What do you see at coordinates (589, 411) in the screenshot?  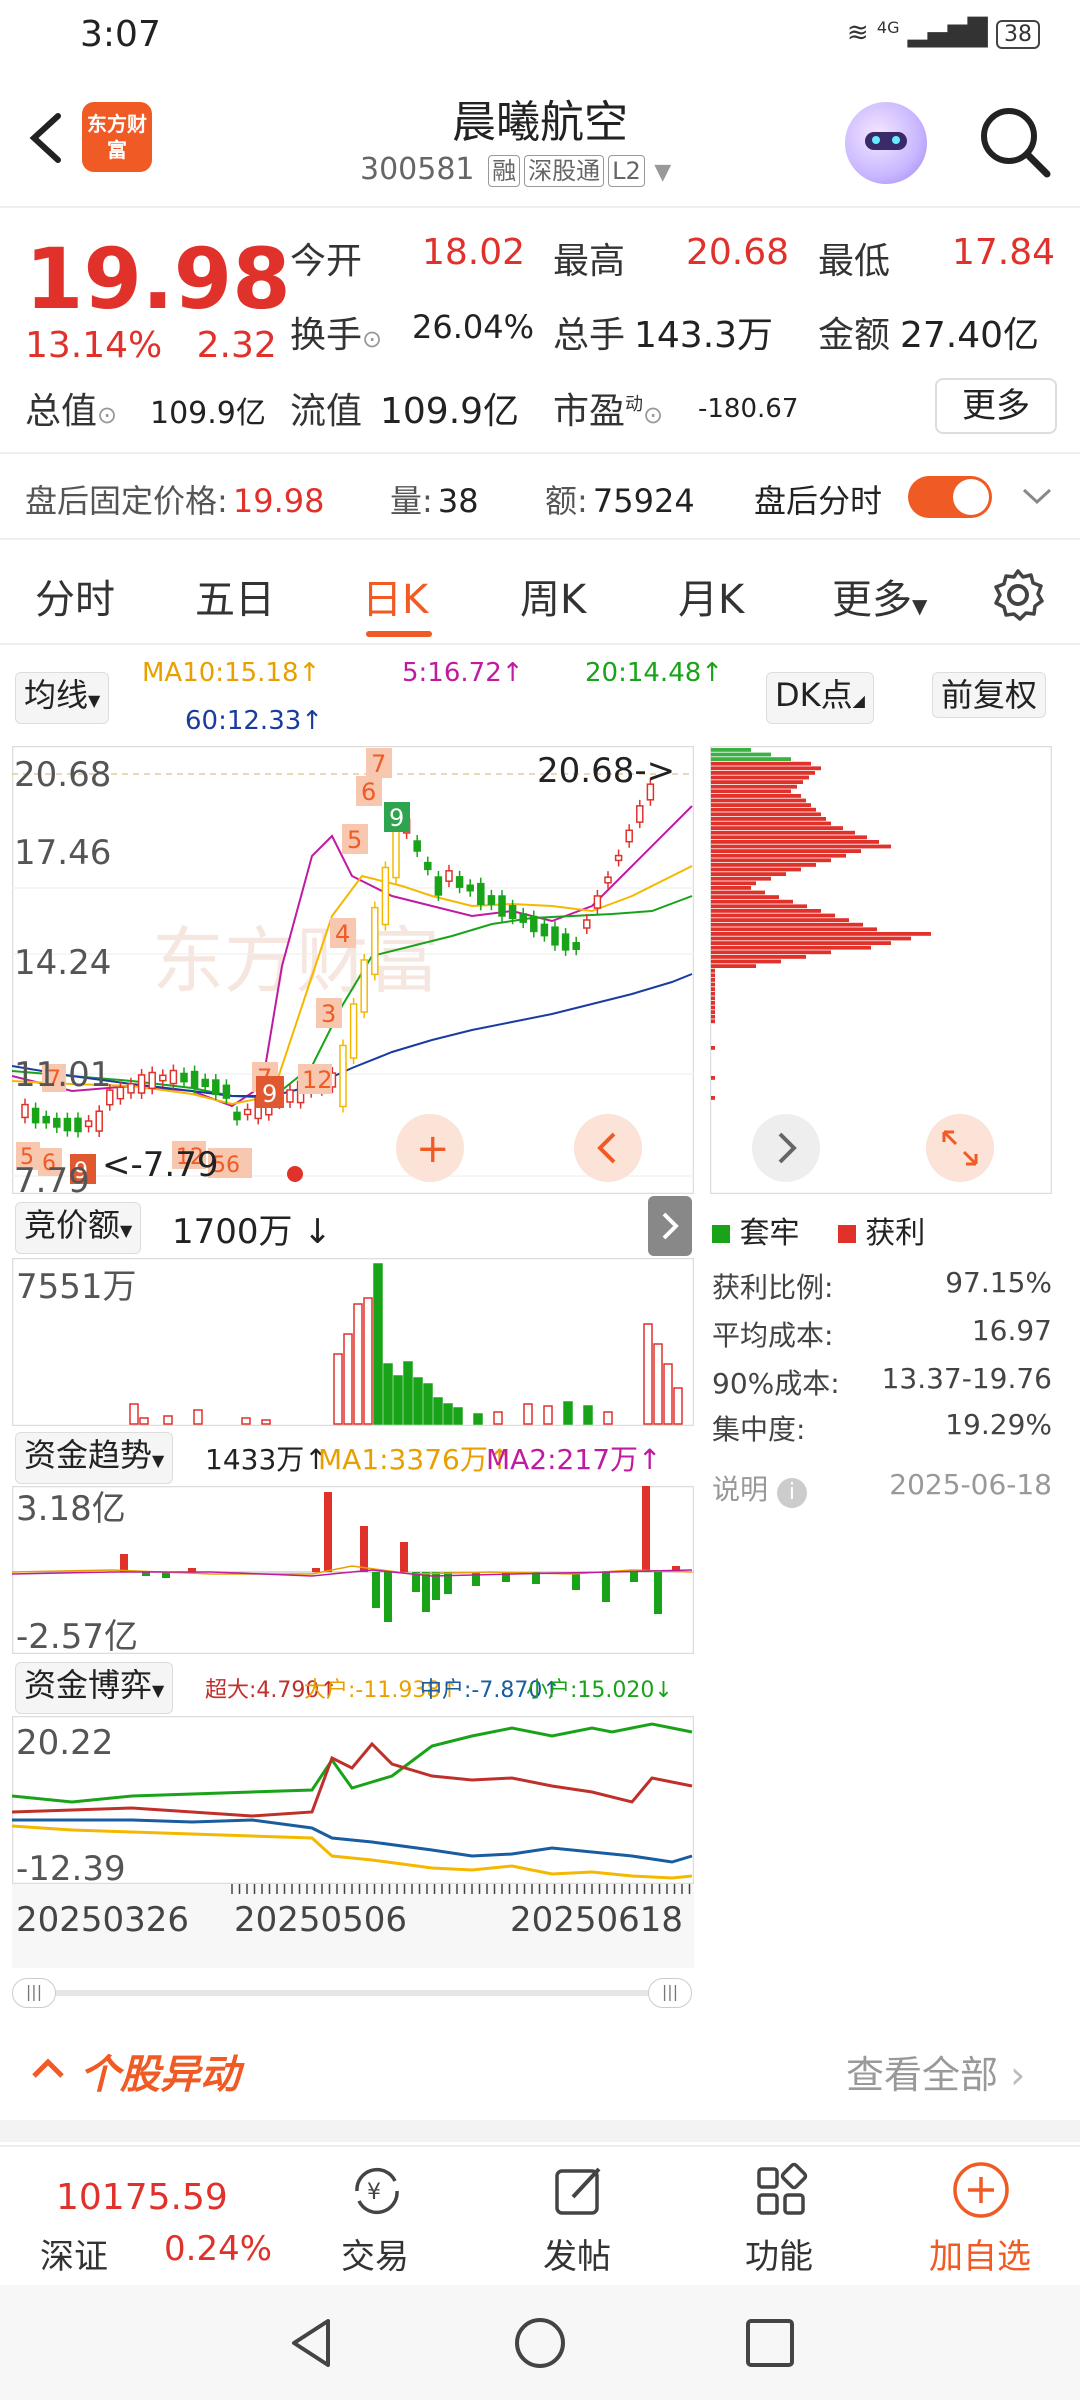 I see `pe-text: 市盈` at bounding box center [589, 411].